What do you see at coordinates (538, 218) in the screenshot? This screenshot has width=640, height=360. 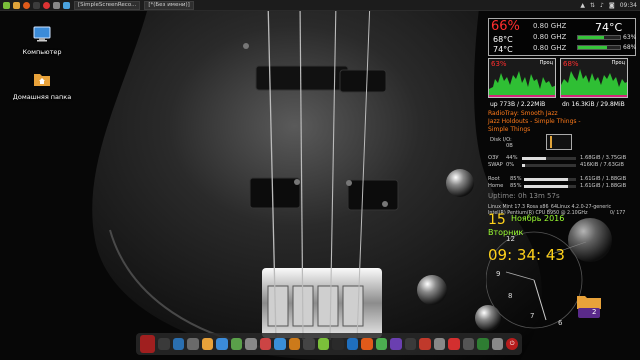 I see `date-month-year: Ноябрь 2016` at bounding box center [538, 218].